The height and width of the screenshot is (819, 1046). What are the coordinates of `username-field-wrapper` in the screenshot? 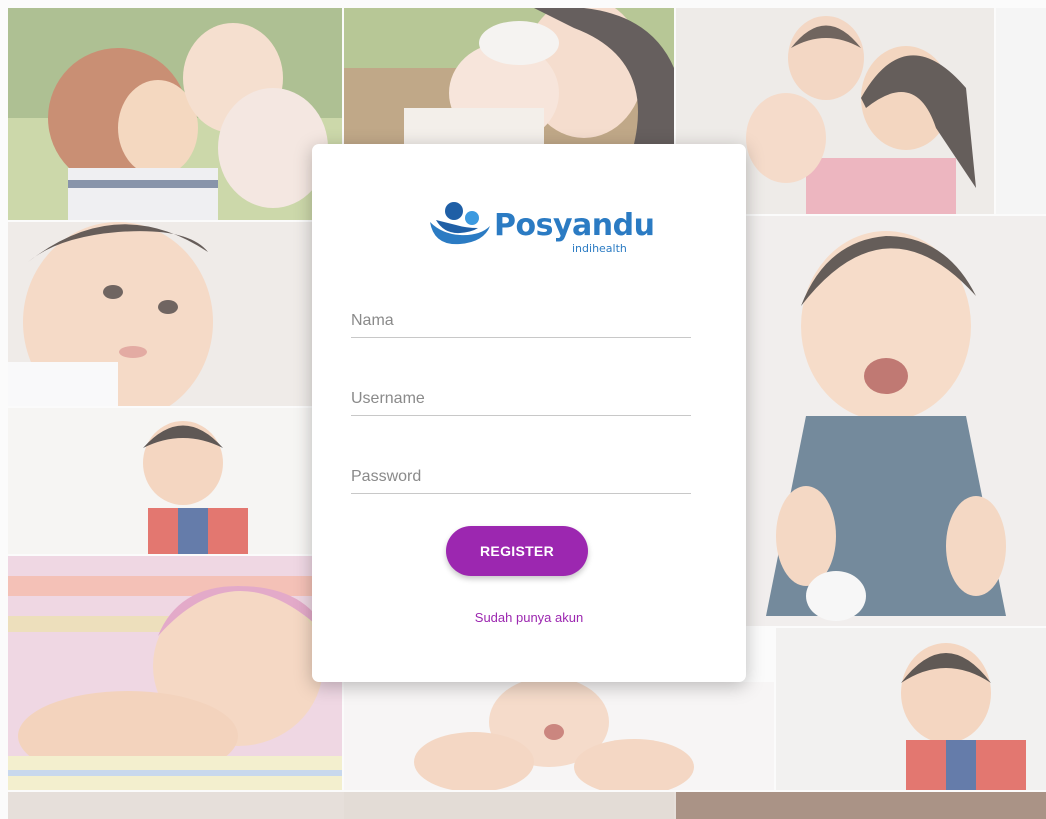 It's located at (521, 399).